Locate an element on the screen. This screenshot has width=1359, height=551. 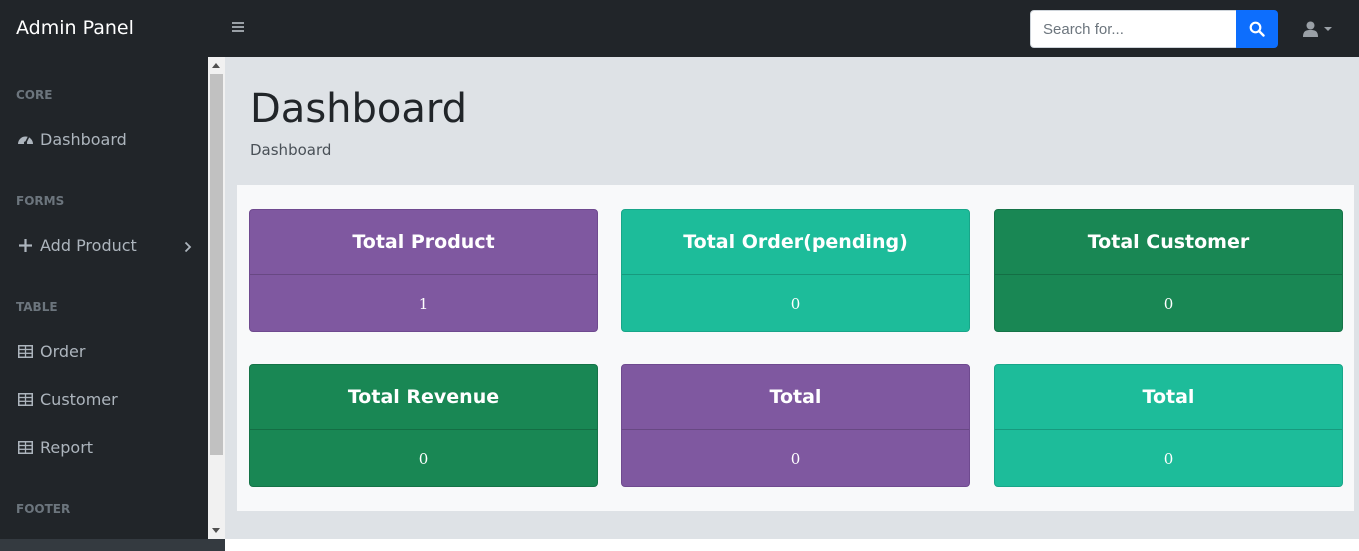
sidebar-item-add-product: Add Product is located at coordinates (106, 245).